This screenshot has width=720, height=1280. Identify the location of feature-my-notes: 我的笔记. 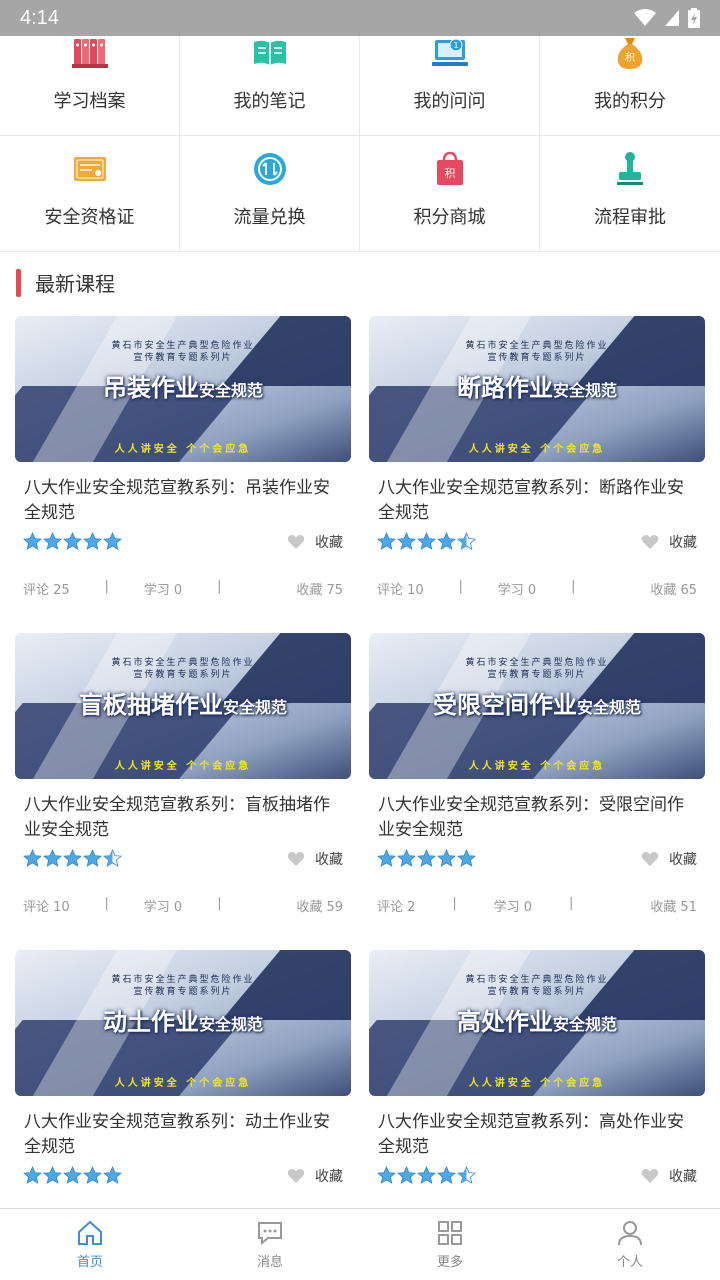
(270, 77).